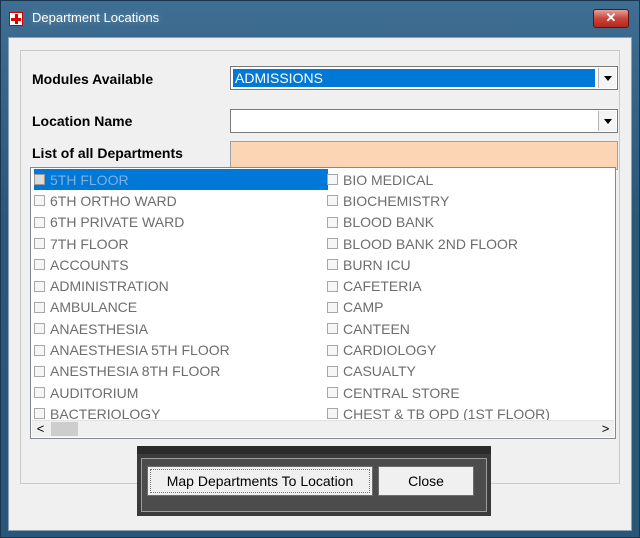 This screenshot has width=640, height=538. I want to click on location-value, so click(414, 121).